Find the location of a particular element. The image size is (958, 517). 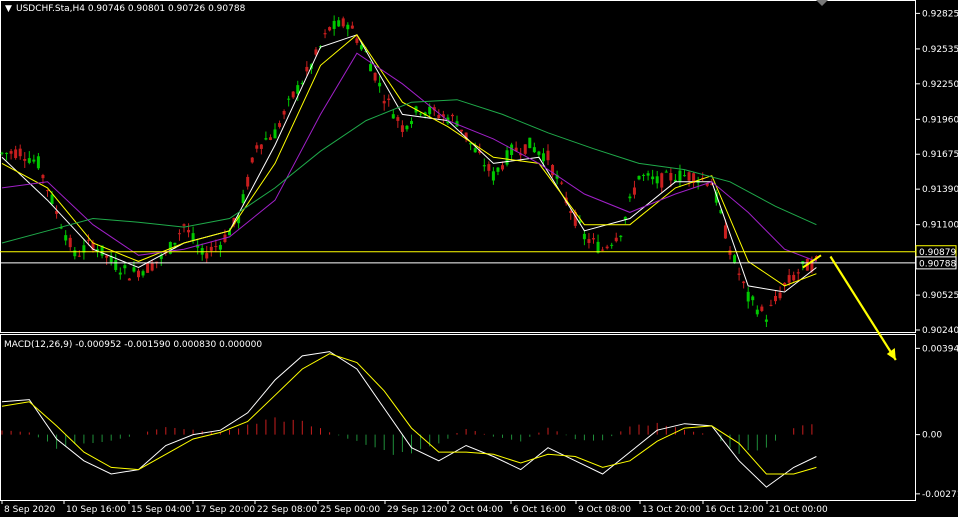

time-tick-label: 6 Oct 16:00 is located at coordinates (539, 510).